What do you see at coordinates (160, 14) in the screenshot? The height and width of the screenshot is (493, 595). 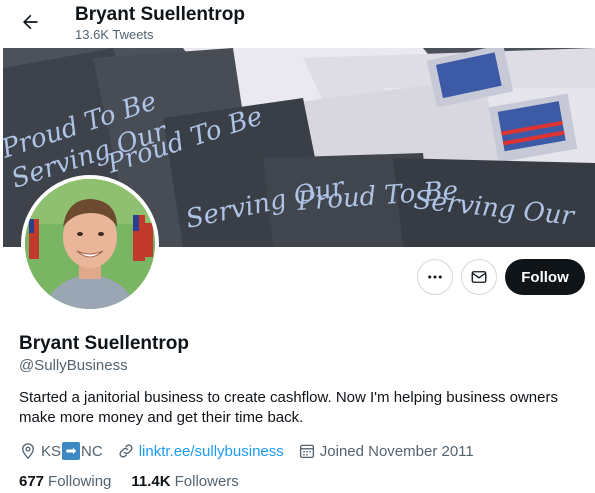 I see `header-name: Bryant Suellentrop` at bounding box center [160, 14].